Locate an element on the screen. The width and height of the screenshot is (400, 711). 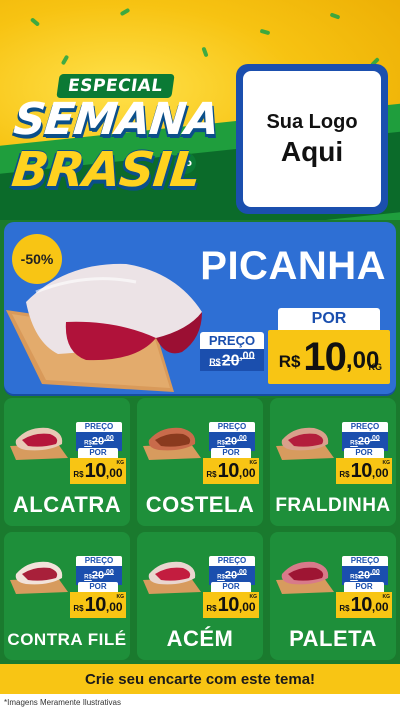
product-card: PREÇO R$20,00 POR R$ 10,00 KG PALETA is located at coordinates (333, 596).